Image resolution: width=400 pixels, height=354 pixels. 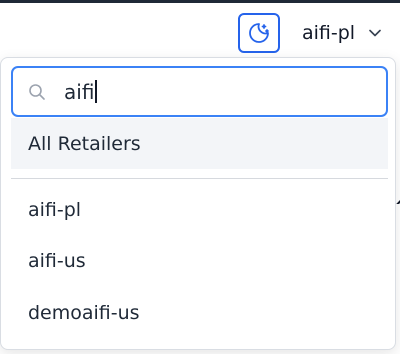 What do you see at coordinates (329, 33) in the screenshot?
I see `selected-retailer-label: aifi-pl` at bounding box center [329, 33].